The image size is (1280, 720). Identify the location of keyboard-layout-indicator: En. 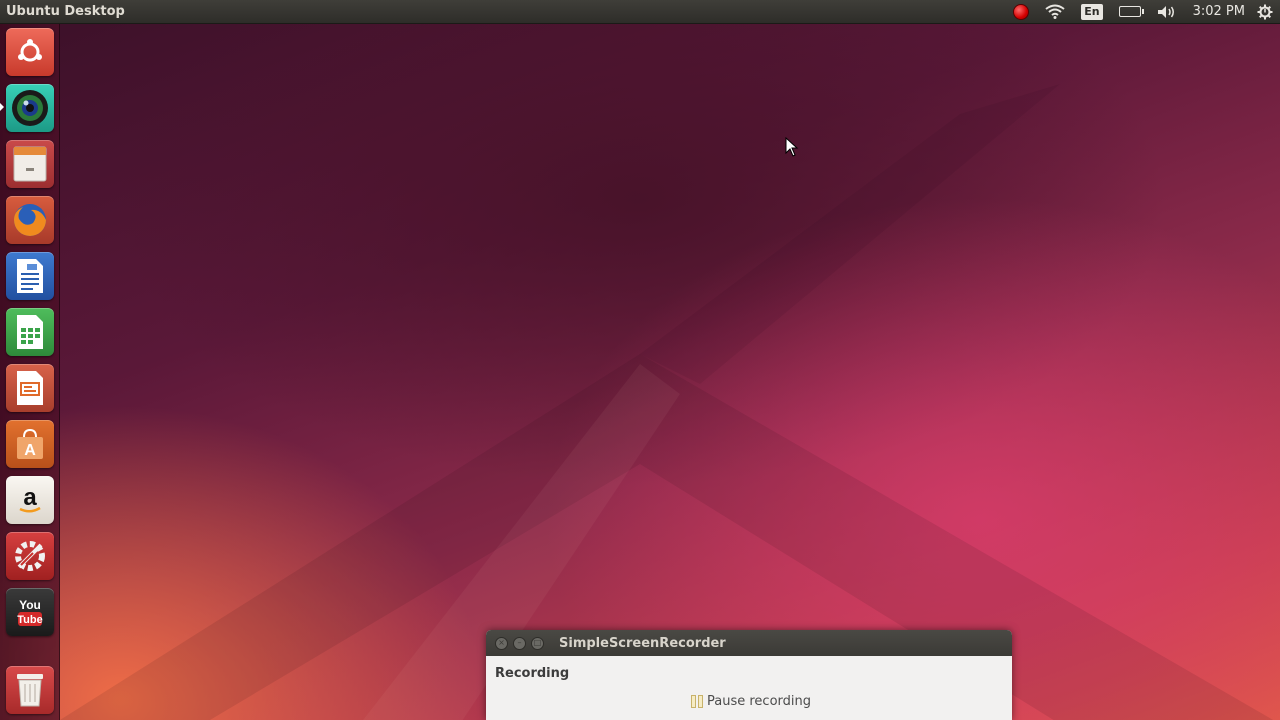
(1091, 12).